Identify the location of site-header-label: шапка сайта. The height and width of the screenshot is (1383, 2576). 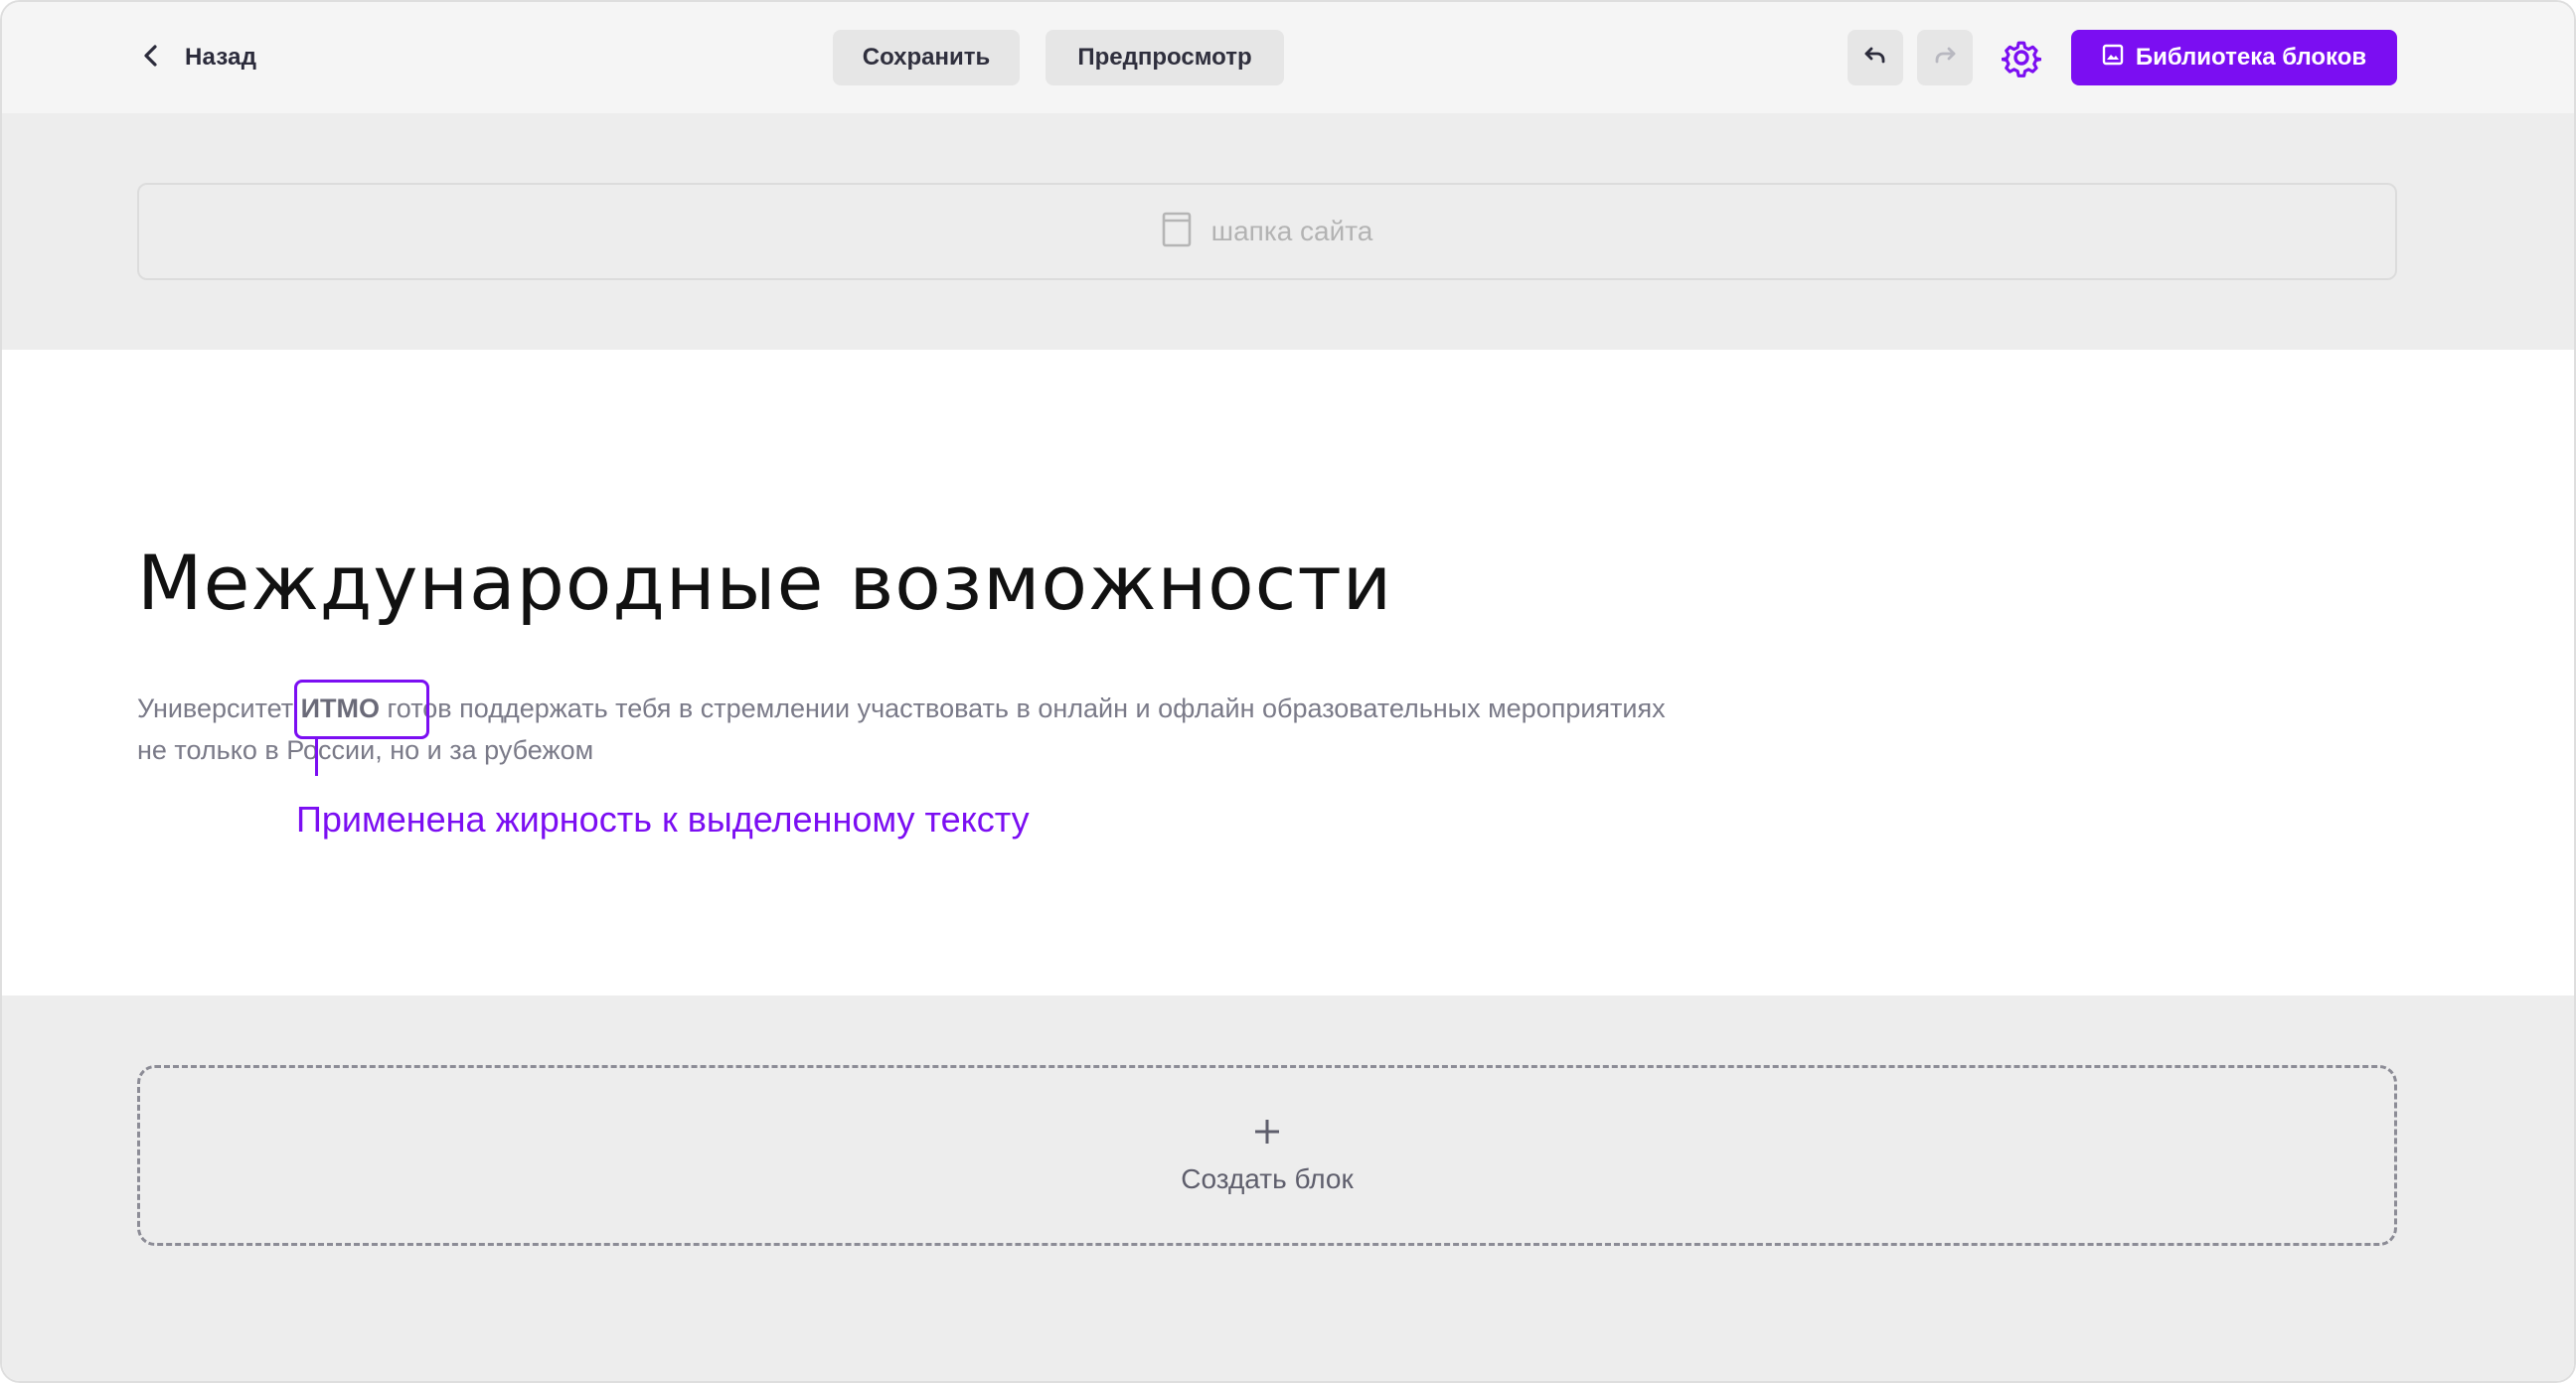
(1291, 231).